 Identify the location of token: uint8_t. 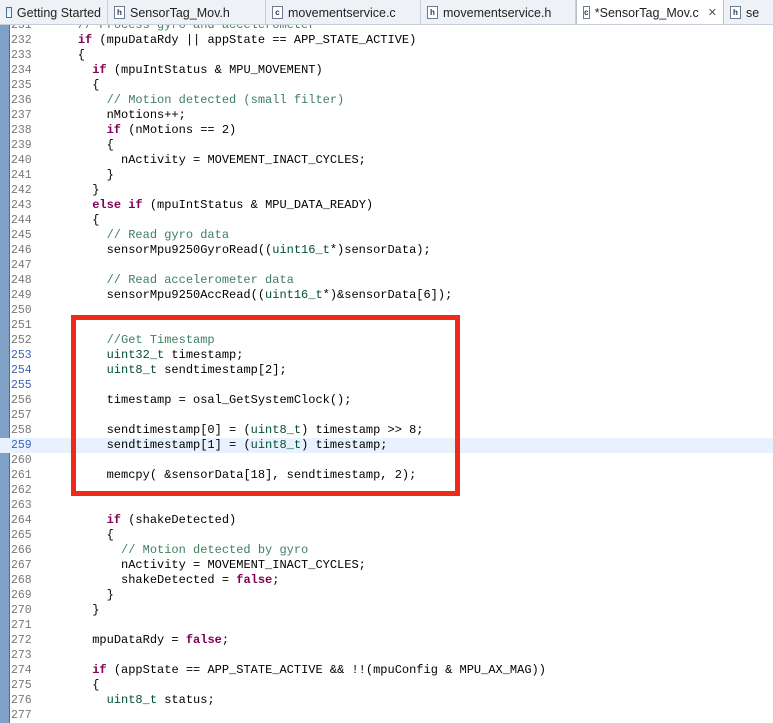
(132, 700).